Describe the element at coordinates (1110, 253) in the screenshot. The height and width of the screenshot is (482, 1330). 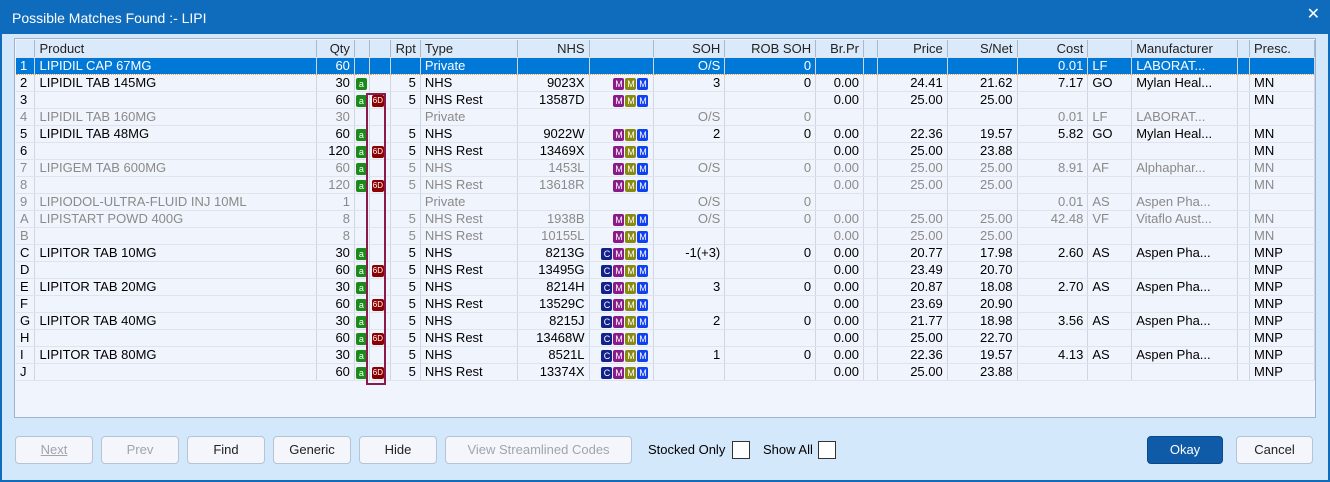
I see `cell-code: AS` at that location.